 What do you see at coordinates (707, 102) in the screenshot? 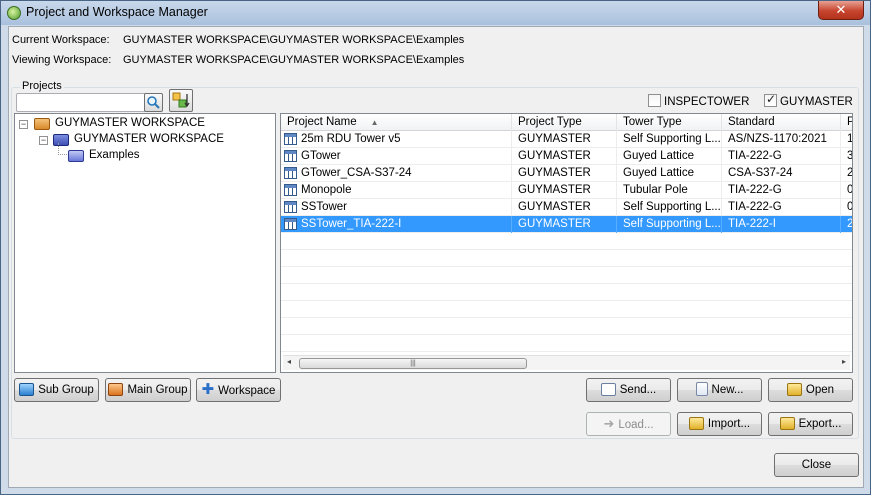
I see `inspectower-label: INSPECTOWER` at bounding box center [707, 102].